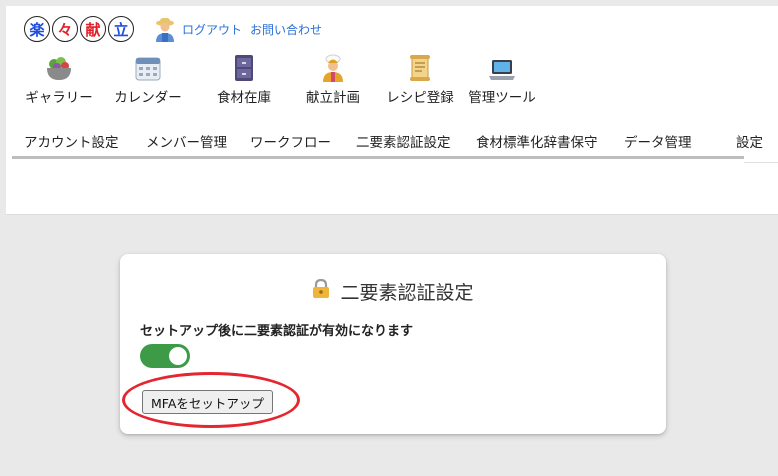 The image size is (778, 476). What do you see at coordinates (178, 356) in the screenshot?
I see `toggle-knob` at bounding box center [178, 356].